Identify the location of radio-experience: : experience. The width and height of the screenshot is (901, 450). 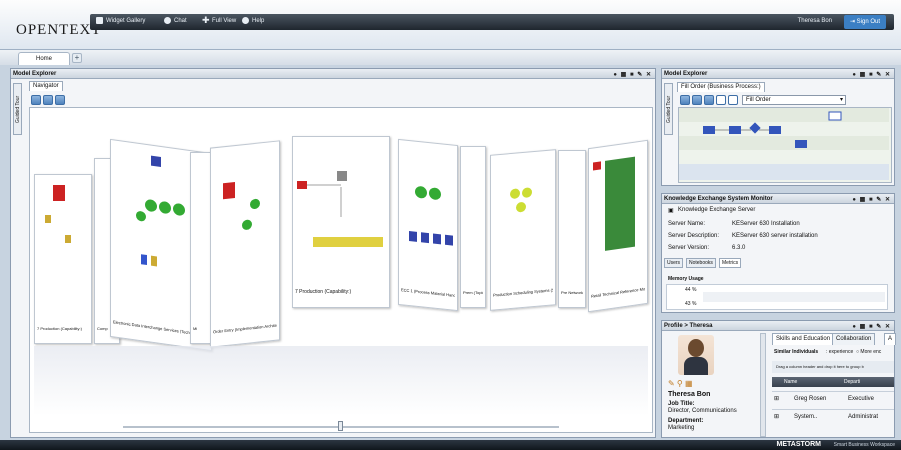
(839, 352).